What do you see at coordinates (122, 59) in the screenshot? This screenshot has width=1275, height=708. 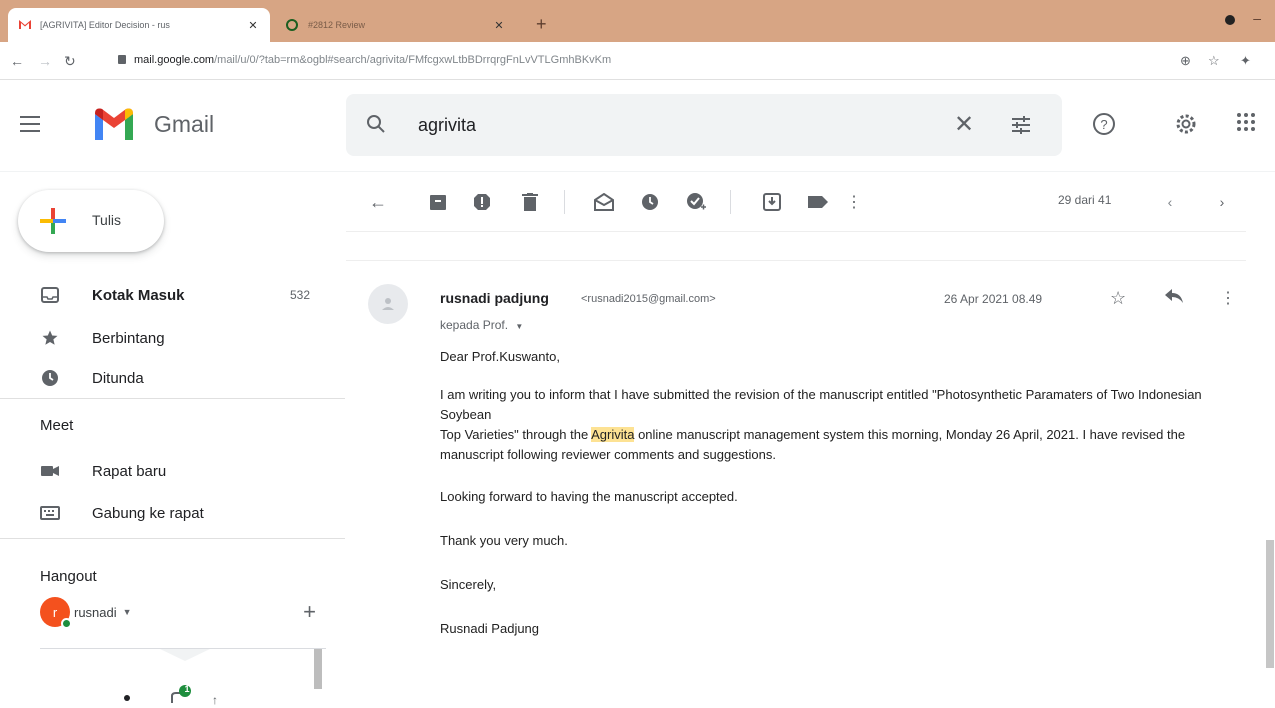 I see `lock-icon` at bounding box center [122, 59].